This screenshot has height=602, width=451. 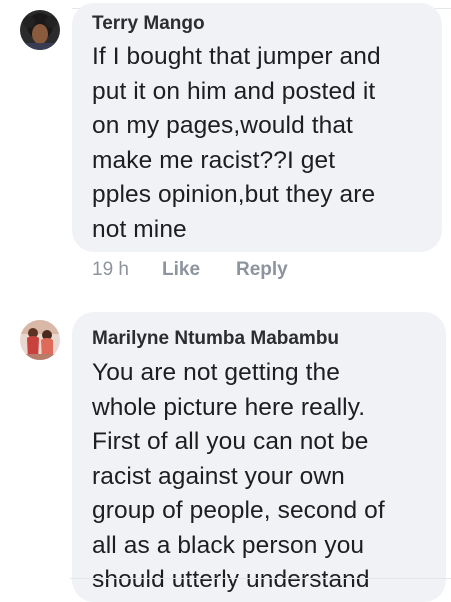 I want to click on comment-author: Terry Mango, so click(x=148, y=24).